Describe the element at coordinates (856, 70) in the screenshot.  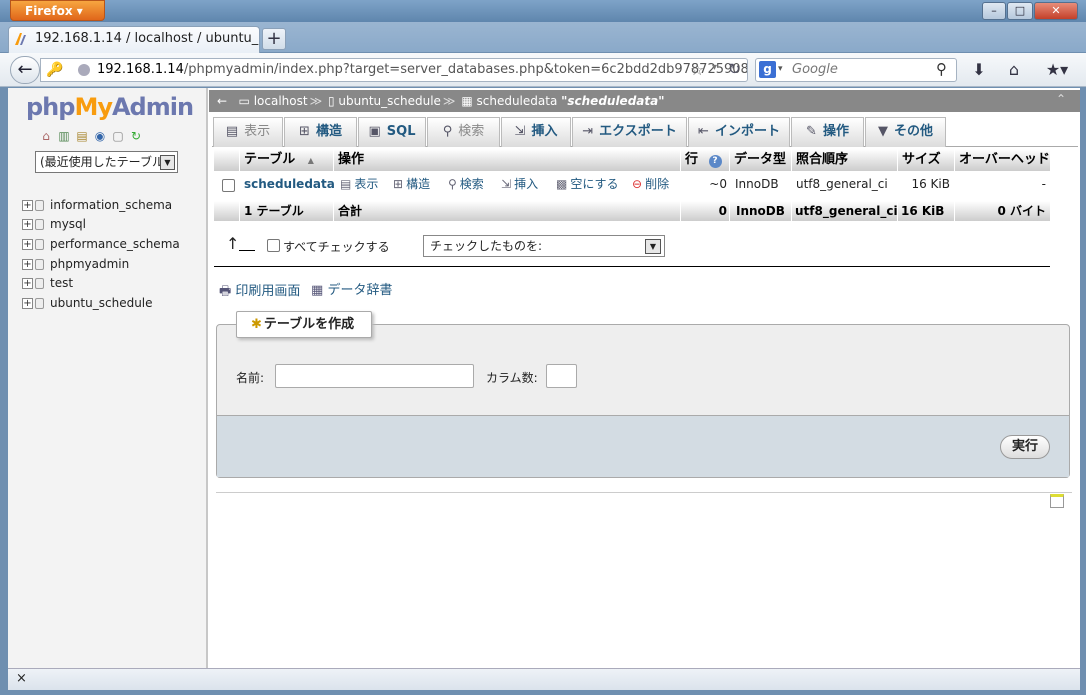
I see `search-input: Google` at that location.